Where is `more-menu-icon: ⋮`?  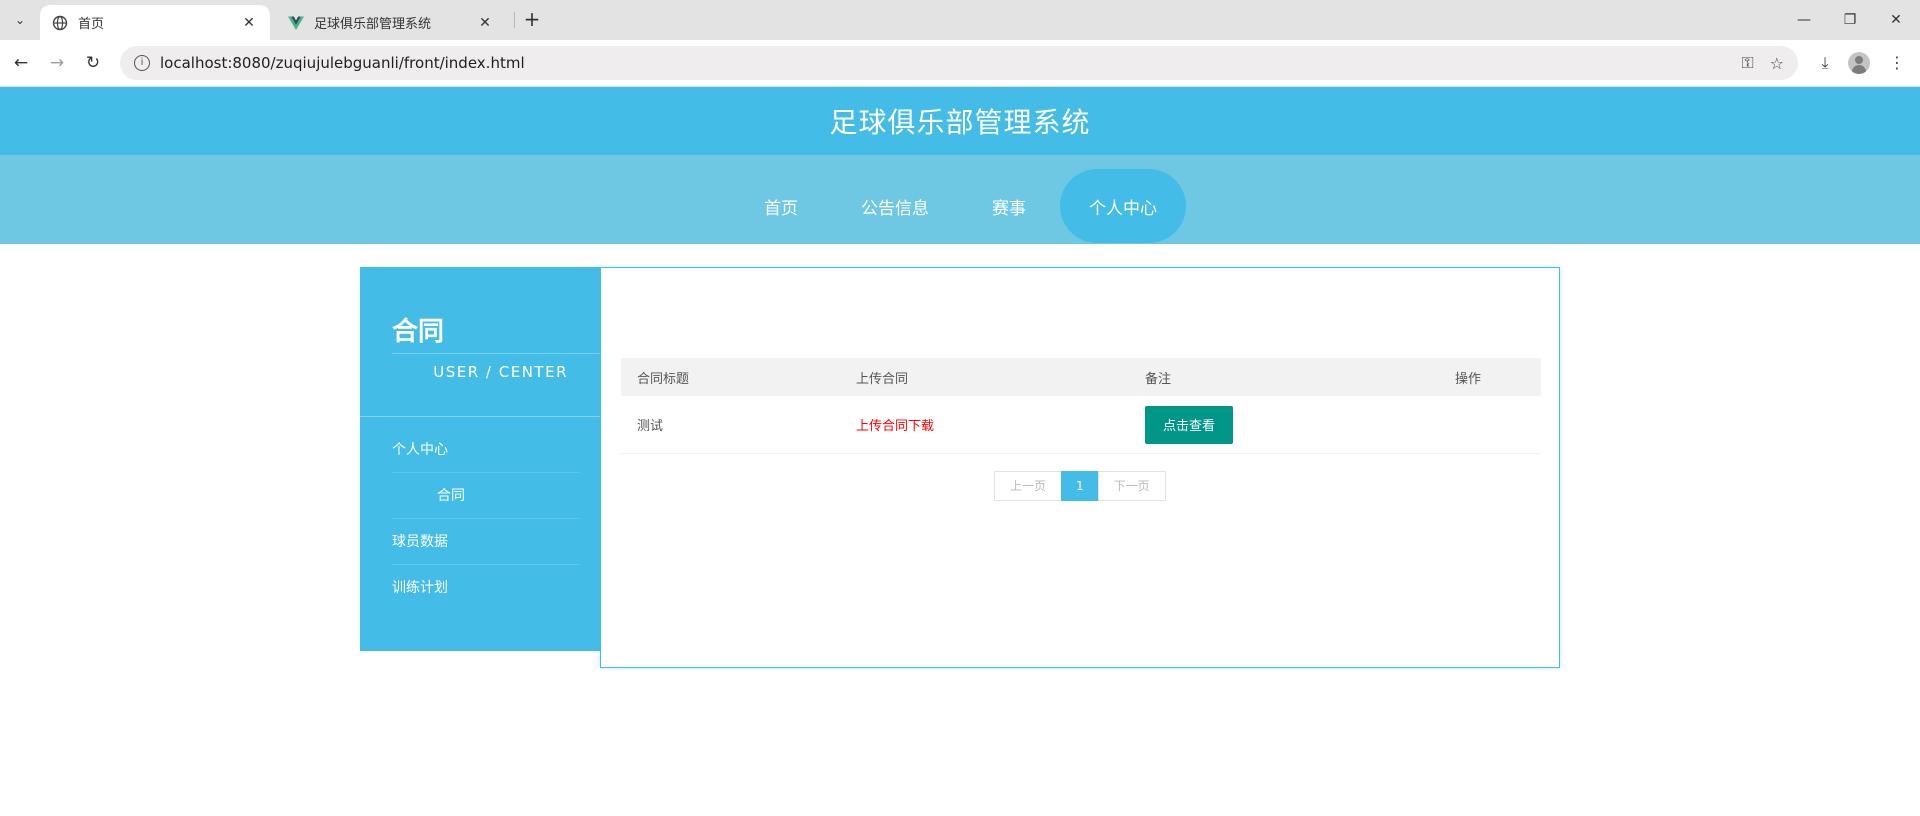 more-menu-icon: ⋮ is located at coordinates (1897, 63).